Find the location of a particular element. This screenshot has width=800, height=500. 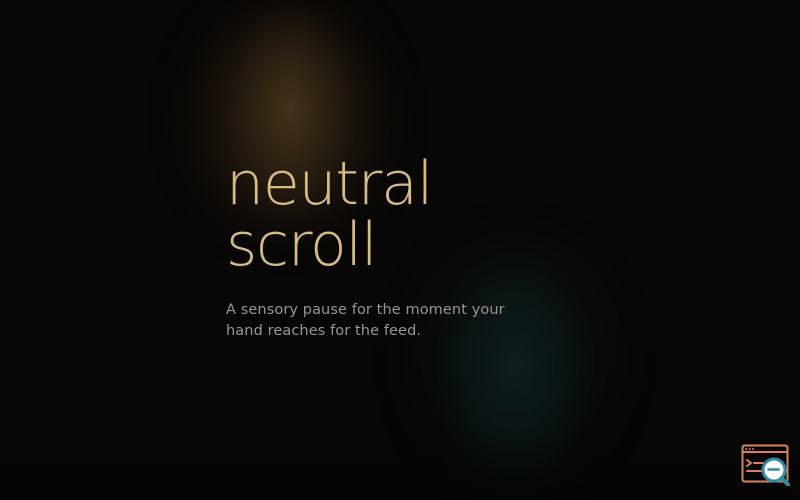

title-line-neutral: neutral is located at coordinates (329, 184).